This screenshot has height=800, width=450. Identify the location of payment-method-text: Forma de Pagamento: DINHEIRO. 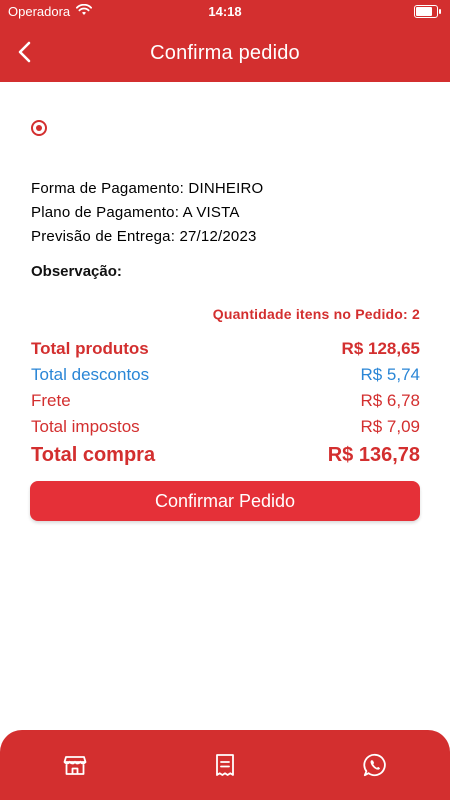
(147, 188).